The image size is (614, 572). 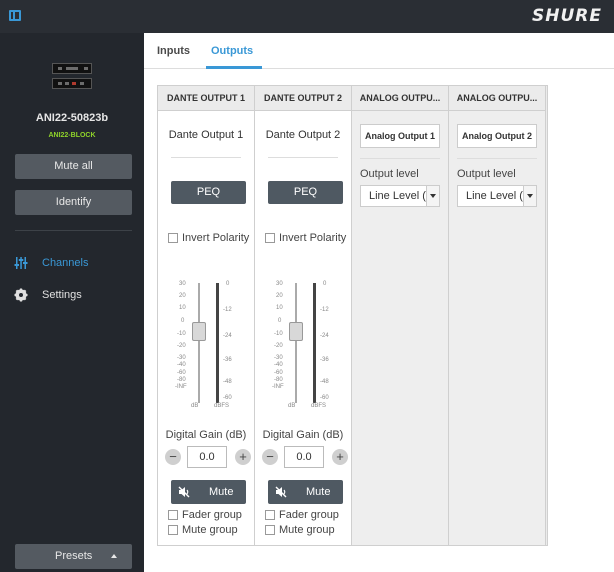 What do you see at coordinates (303, 98) in the screenshot?
I see `channel-header: DANTE OUTPUT 2` at bounding box center [303, 98].